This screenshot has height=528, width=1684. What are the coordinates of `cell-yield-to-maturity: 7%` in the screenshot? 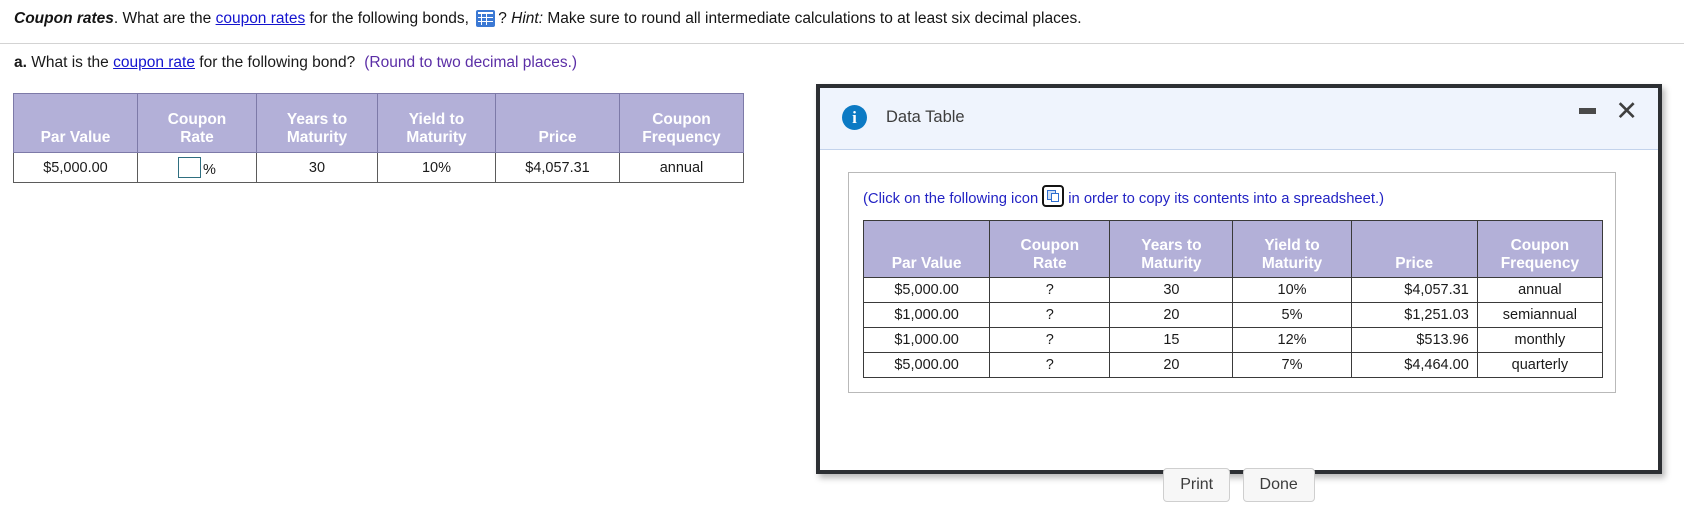 It's located at (1292, 365).